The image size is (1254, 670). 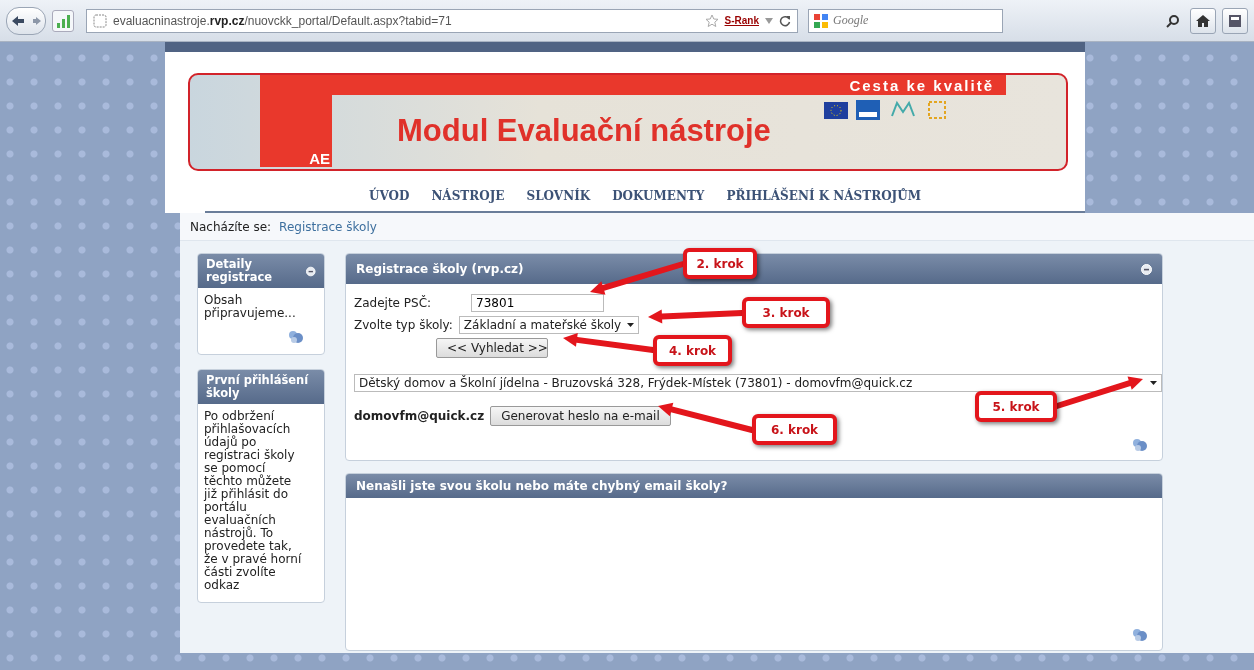 I want to click on panel-text: Po odbržení přihlašovacích údajů po registraci školy se pomocí těchto můžete již přihlásit do portálu evaluačních nástrojů. To provedete tak, že v pravé horní části zvolíte odkaz, so click(x=253, y=501).